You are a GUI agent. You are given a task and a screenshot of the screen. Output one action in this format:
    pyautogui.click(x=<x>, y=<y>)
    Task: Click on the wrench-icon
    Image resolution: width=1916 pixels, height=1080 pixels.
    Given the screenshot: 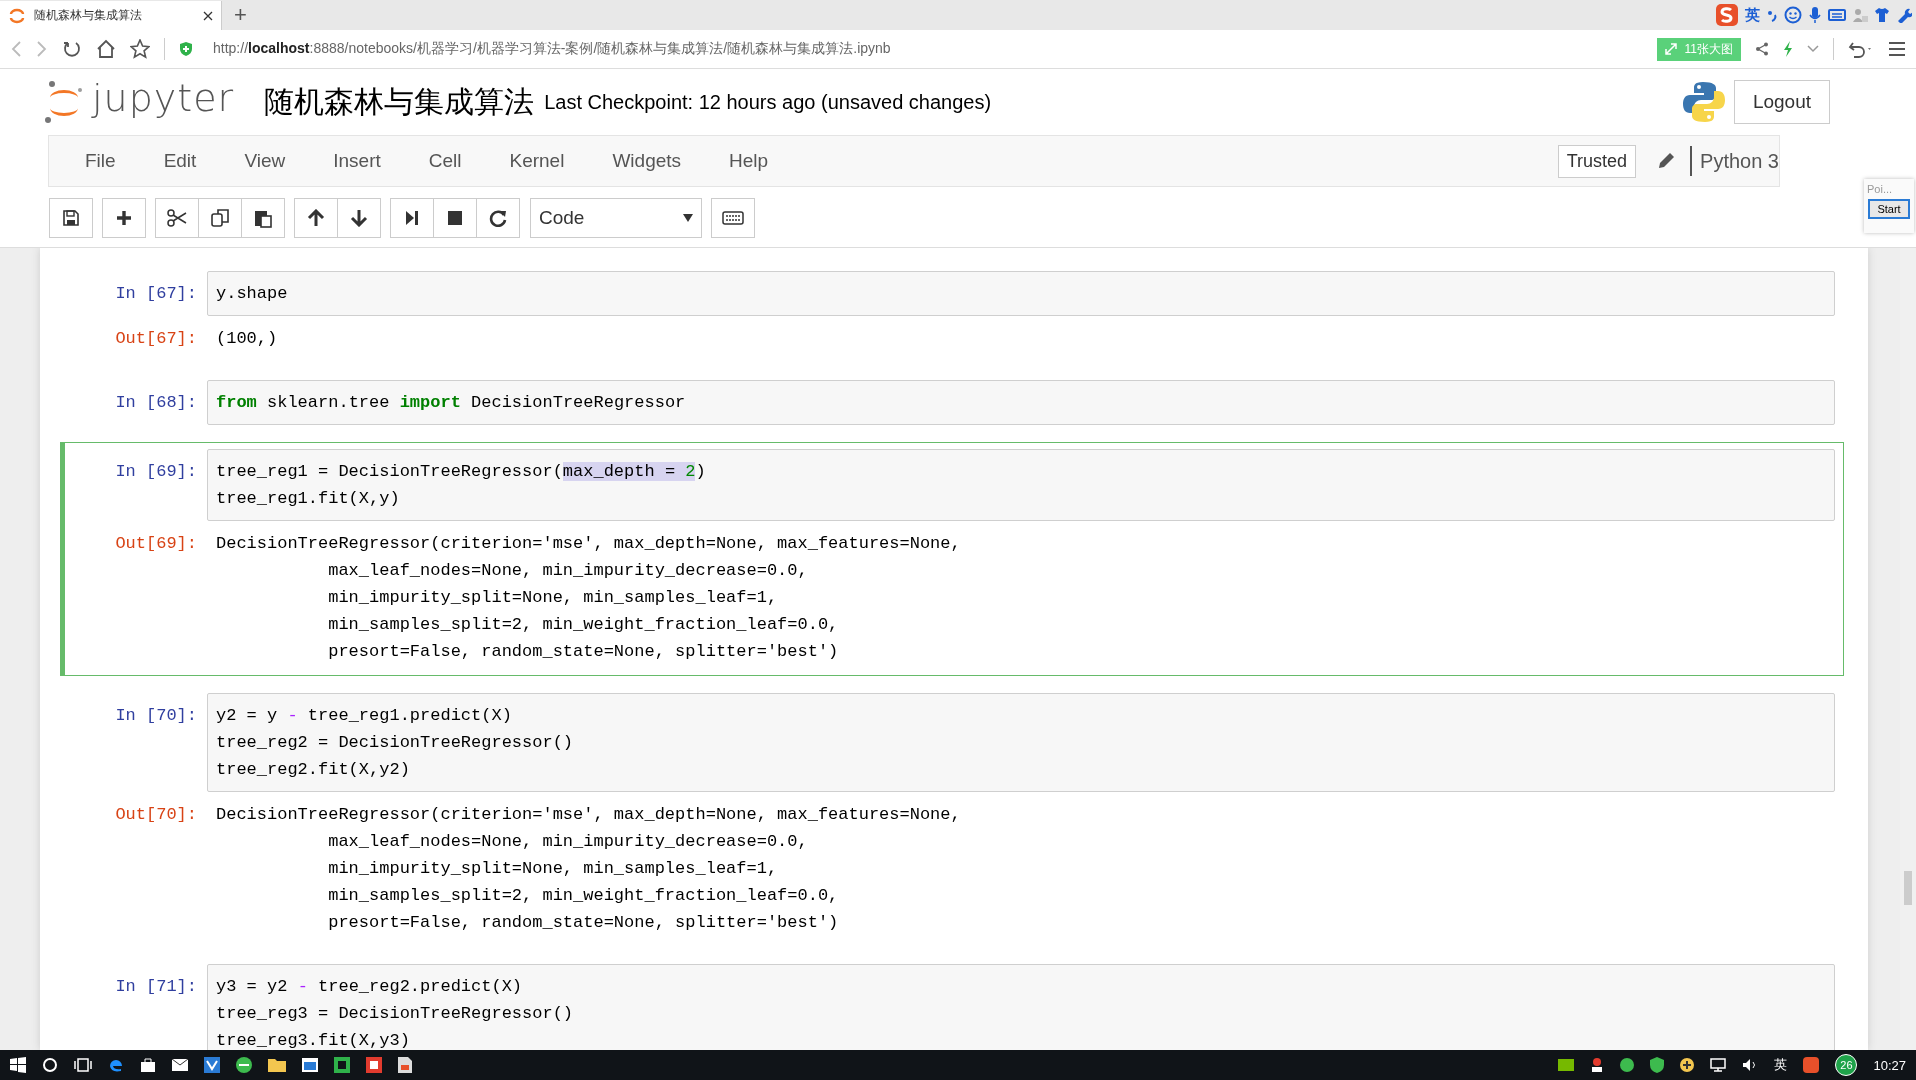 What is the action you would take?
    pyautogui.click(x=1904, y=15)
    